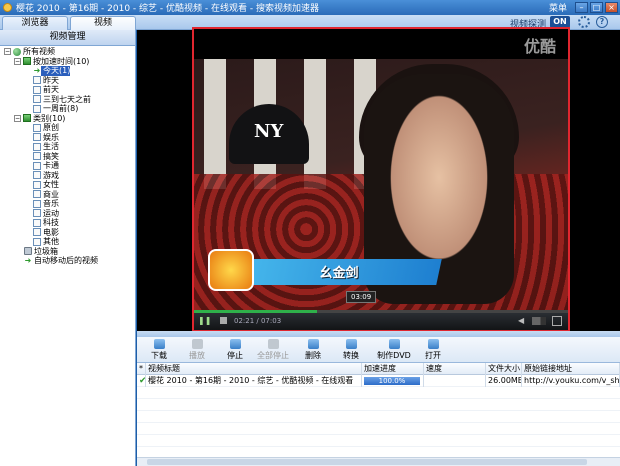 This screenshot has height=466, width=620. What do you see at coordinates (67, 138) in the screenshot?
I see `tree-node-entertainment: 娱乐` at bounding box center [67, 138].